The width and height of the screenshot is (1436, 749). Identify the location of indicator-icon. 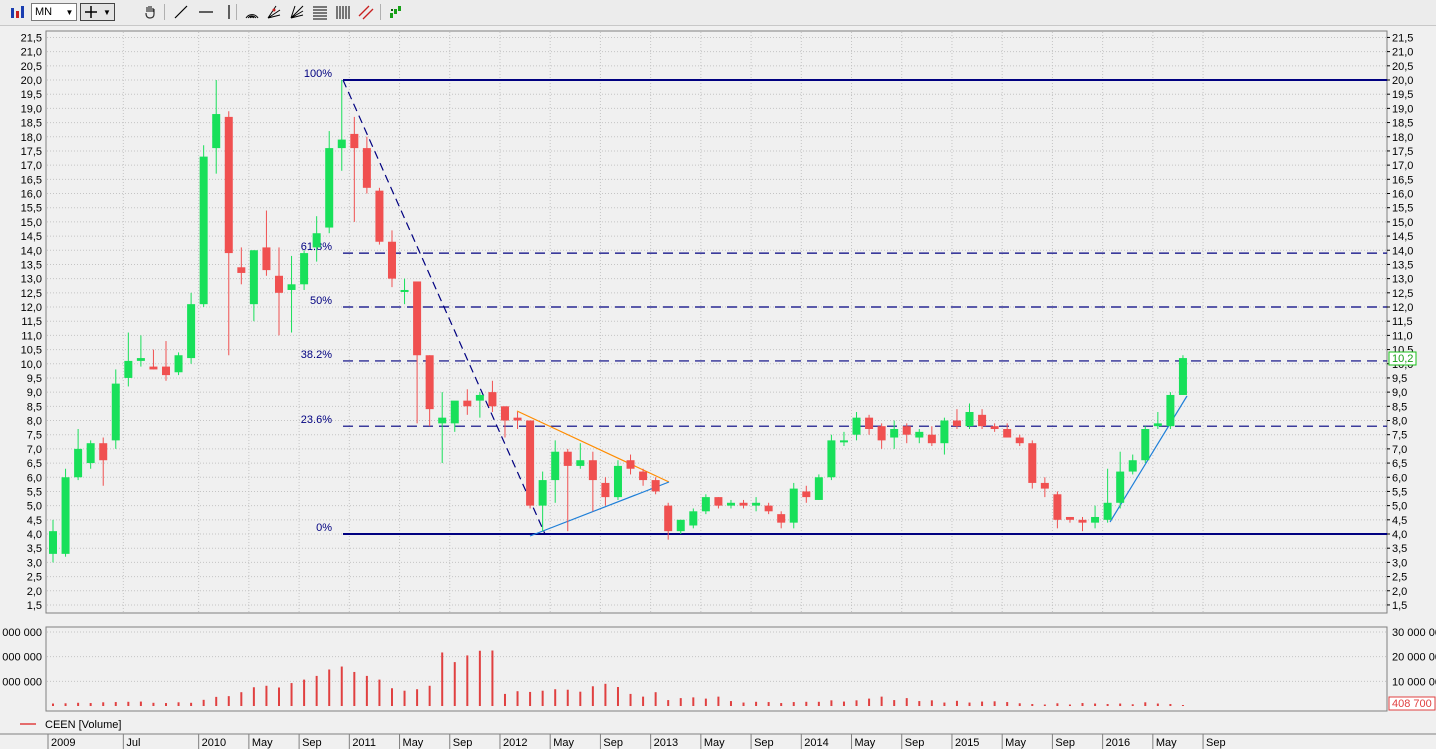
(396, 12).